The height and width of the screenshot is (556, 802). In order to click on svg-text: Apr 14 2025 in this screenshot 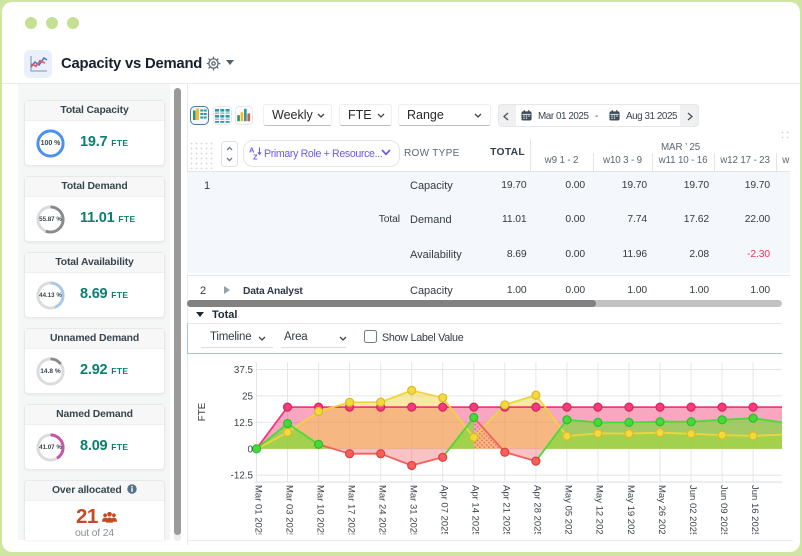, I will do `click(474, 511)`.